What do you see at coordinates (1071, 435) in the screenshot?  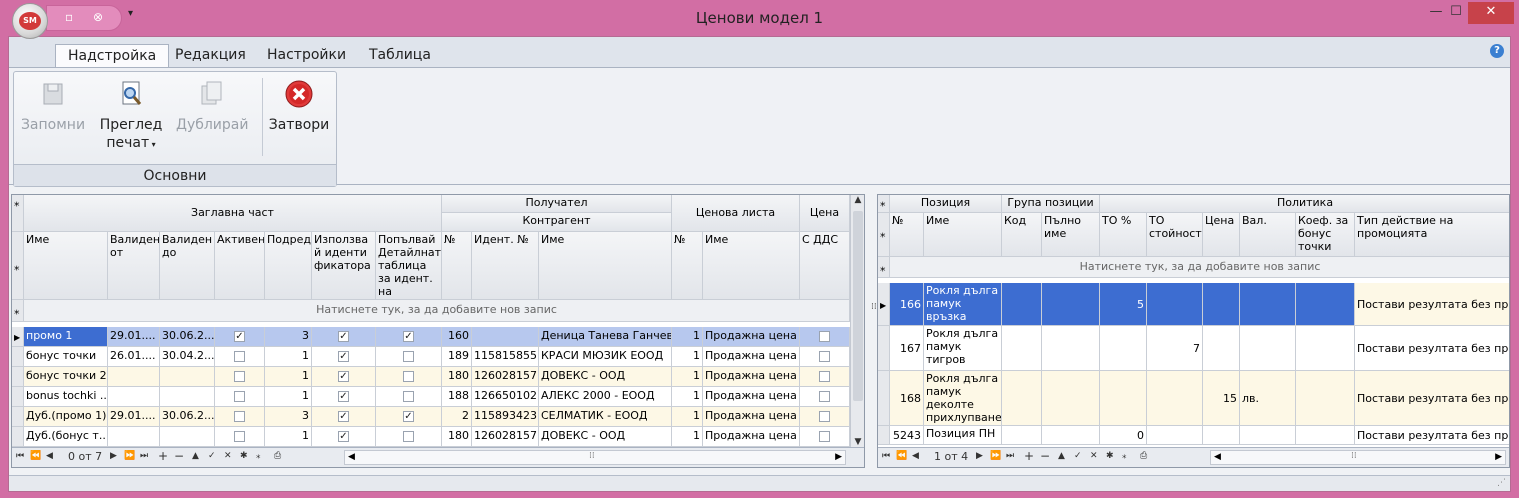 I see `cell-group-full-name` at bounding box center [1071, 435].